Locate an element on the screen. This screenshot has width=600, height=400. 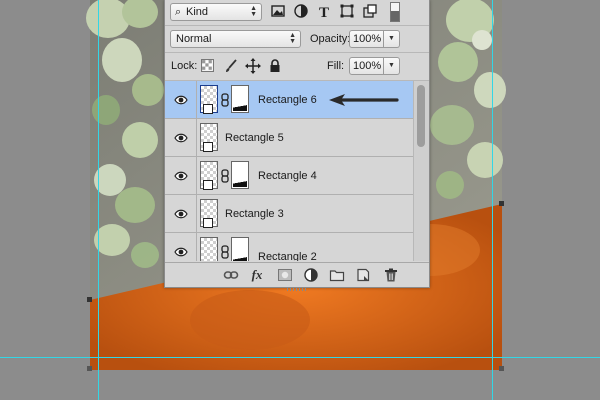
shape-filter-icon is located at coordinates (347, 11).